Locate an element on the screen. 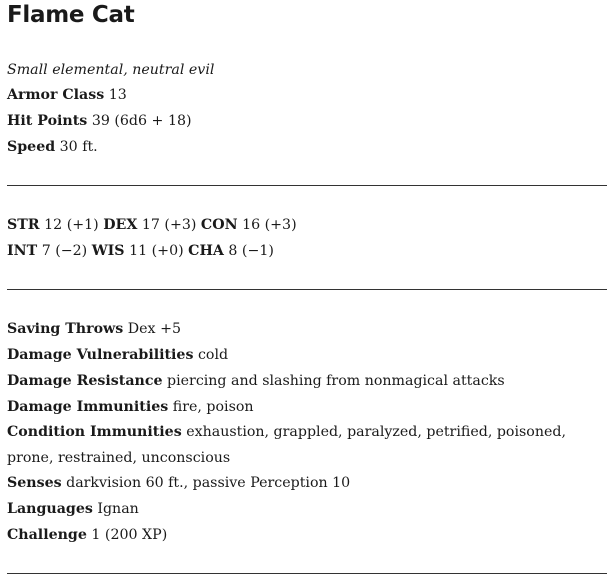 The width and height of the screenshot is (615, 582). speed-row: Speed 30 ft. is located at coordinates (52, 147).